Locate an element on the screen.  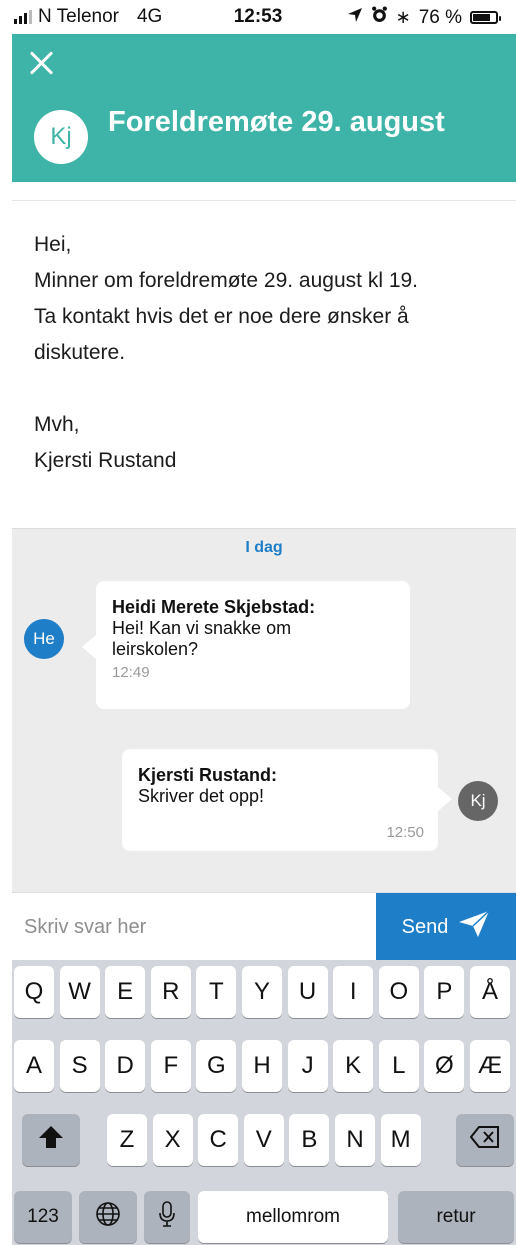
key-i: I is located at coordinates (353, 992).